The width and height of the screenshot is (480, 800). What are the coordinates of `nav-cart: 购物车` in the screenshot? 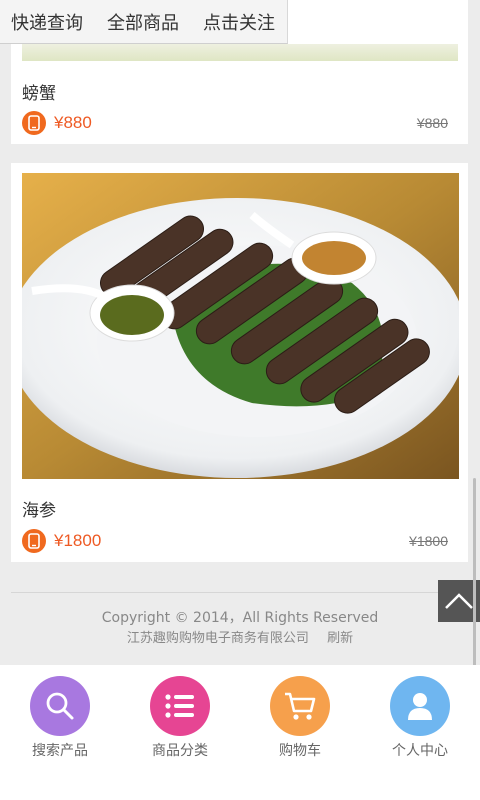 It's located at (300, 732).